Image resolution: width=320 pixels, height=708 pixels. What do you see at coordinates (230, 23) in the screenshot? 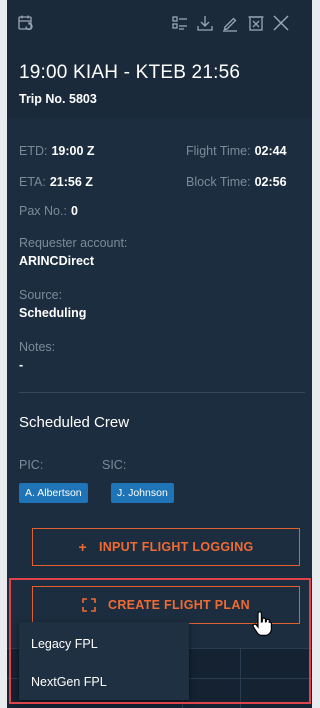
I see `edit-icon` at bounding box center [230, 23].